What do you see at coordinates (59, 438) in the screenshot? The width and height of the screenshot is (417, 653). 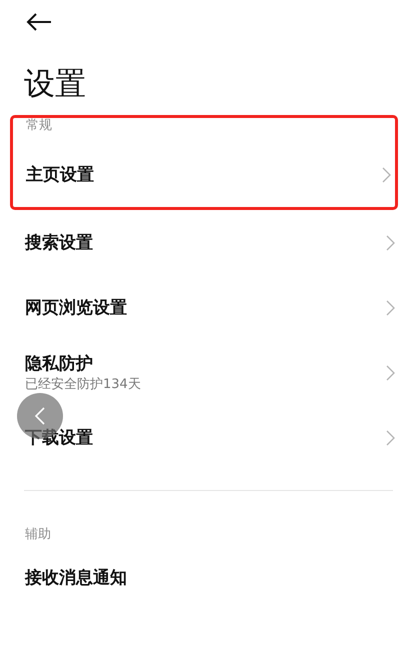 I see `row-label: 下载设置` at bounding box center [59, 438].